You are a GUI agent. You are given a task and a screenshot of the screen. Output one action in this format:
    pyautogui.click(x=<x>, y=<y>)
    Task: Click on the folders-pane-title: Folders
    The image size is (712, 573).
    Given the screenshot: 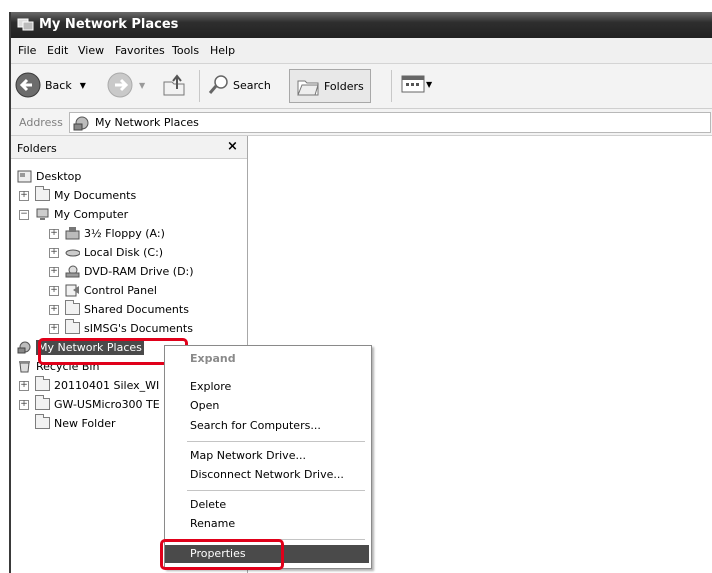 What is the action you would take?
    pyautogui.click(x=37, y=148)
    